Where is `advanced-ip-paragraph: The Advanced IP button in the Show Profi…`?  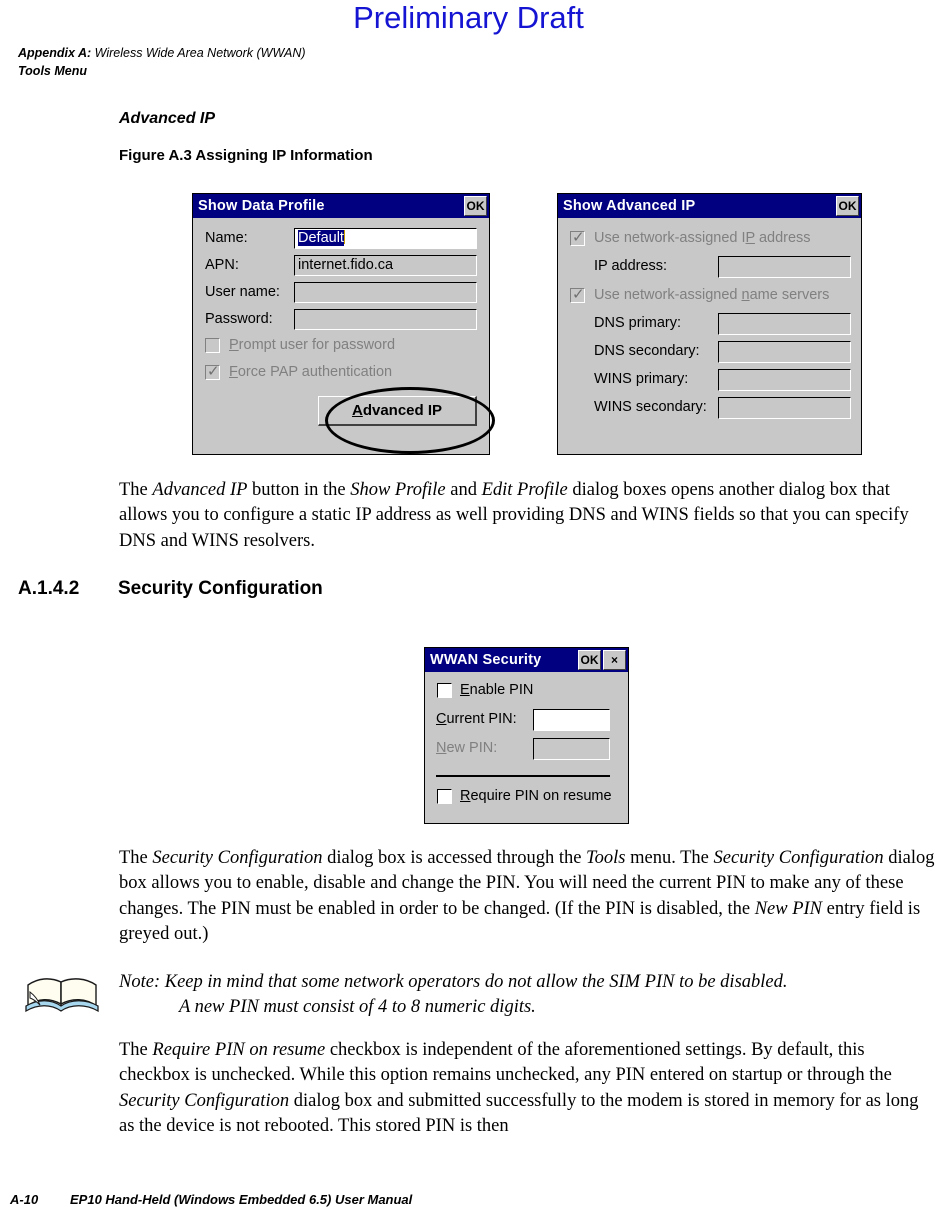 advanced-ip-paragraph: The Advanced IP button in the Show Profi… is located at coordinates (528, 516).